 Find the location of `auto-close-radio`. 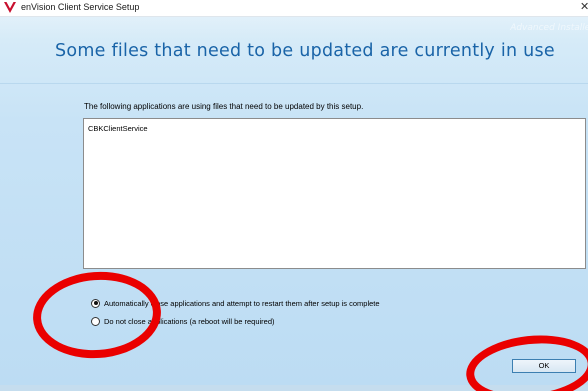

auto-close-radio is located at coordinates (95, 303).